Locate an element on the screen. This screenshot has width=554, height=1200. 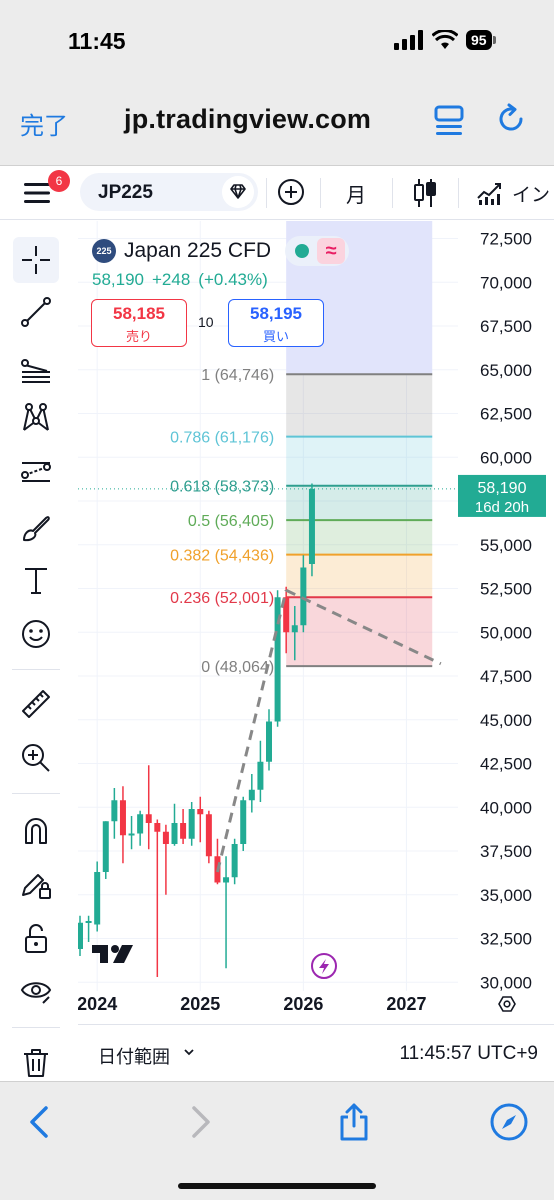
chevron-down-icon is located at coordinates (189, 1052).